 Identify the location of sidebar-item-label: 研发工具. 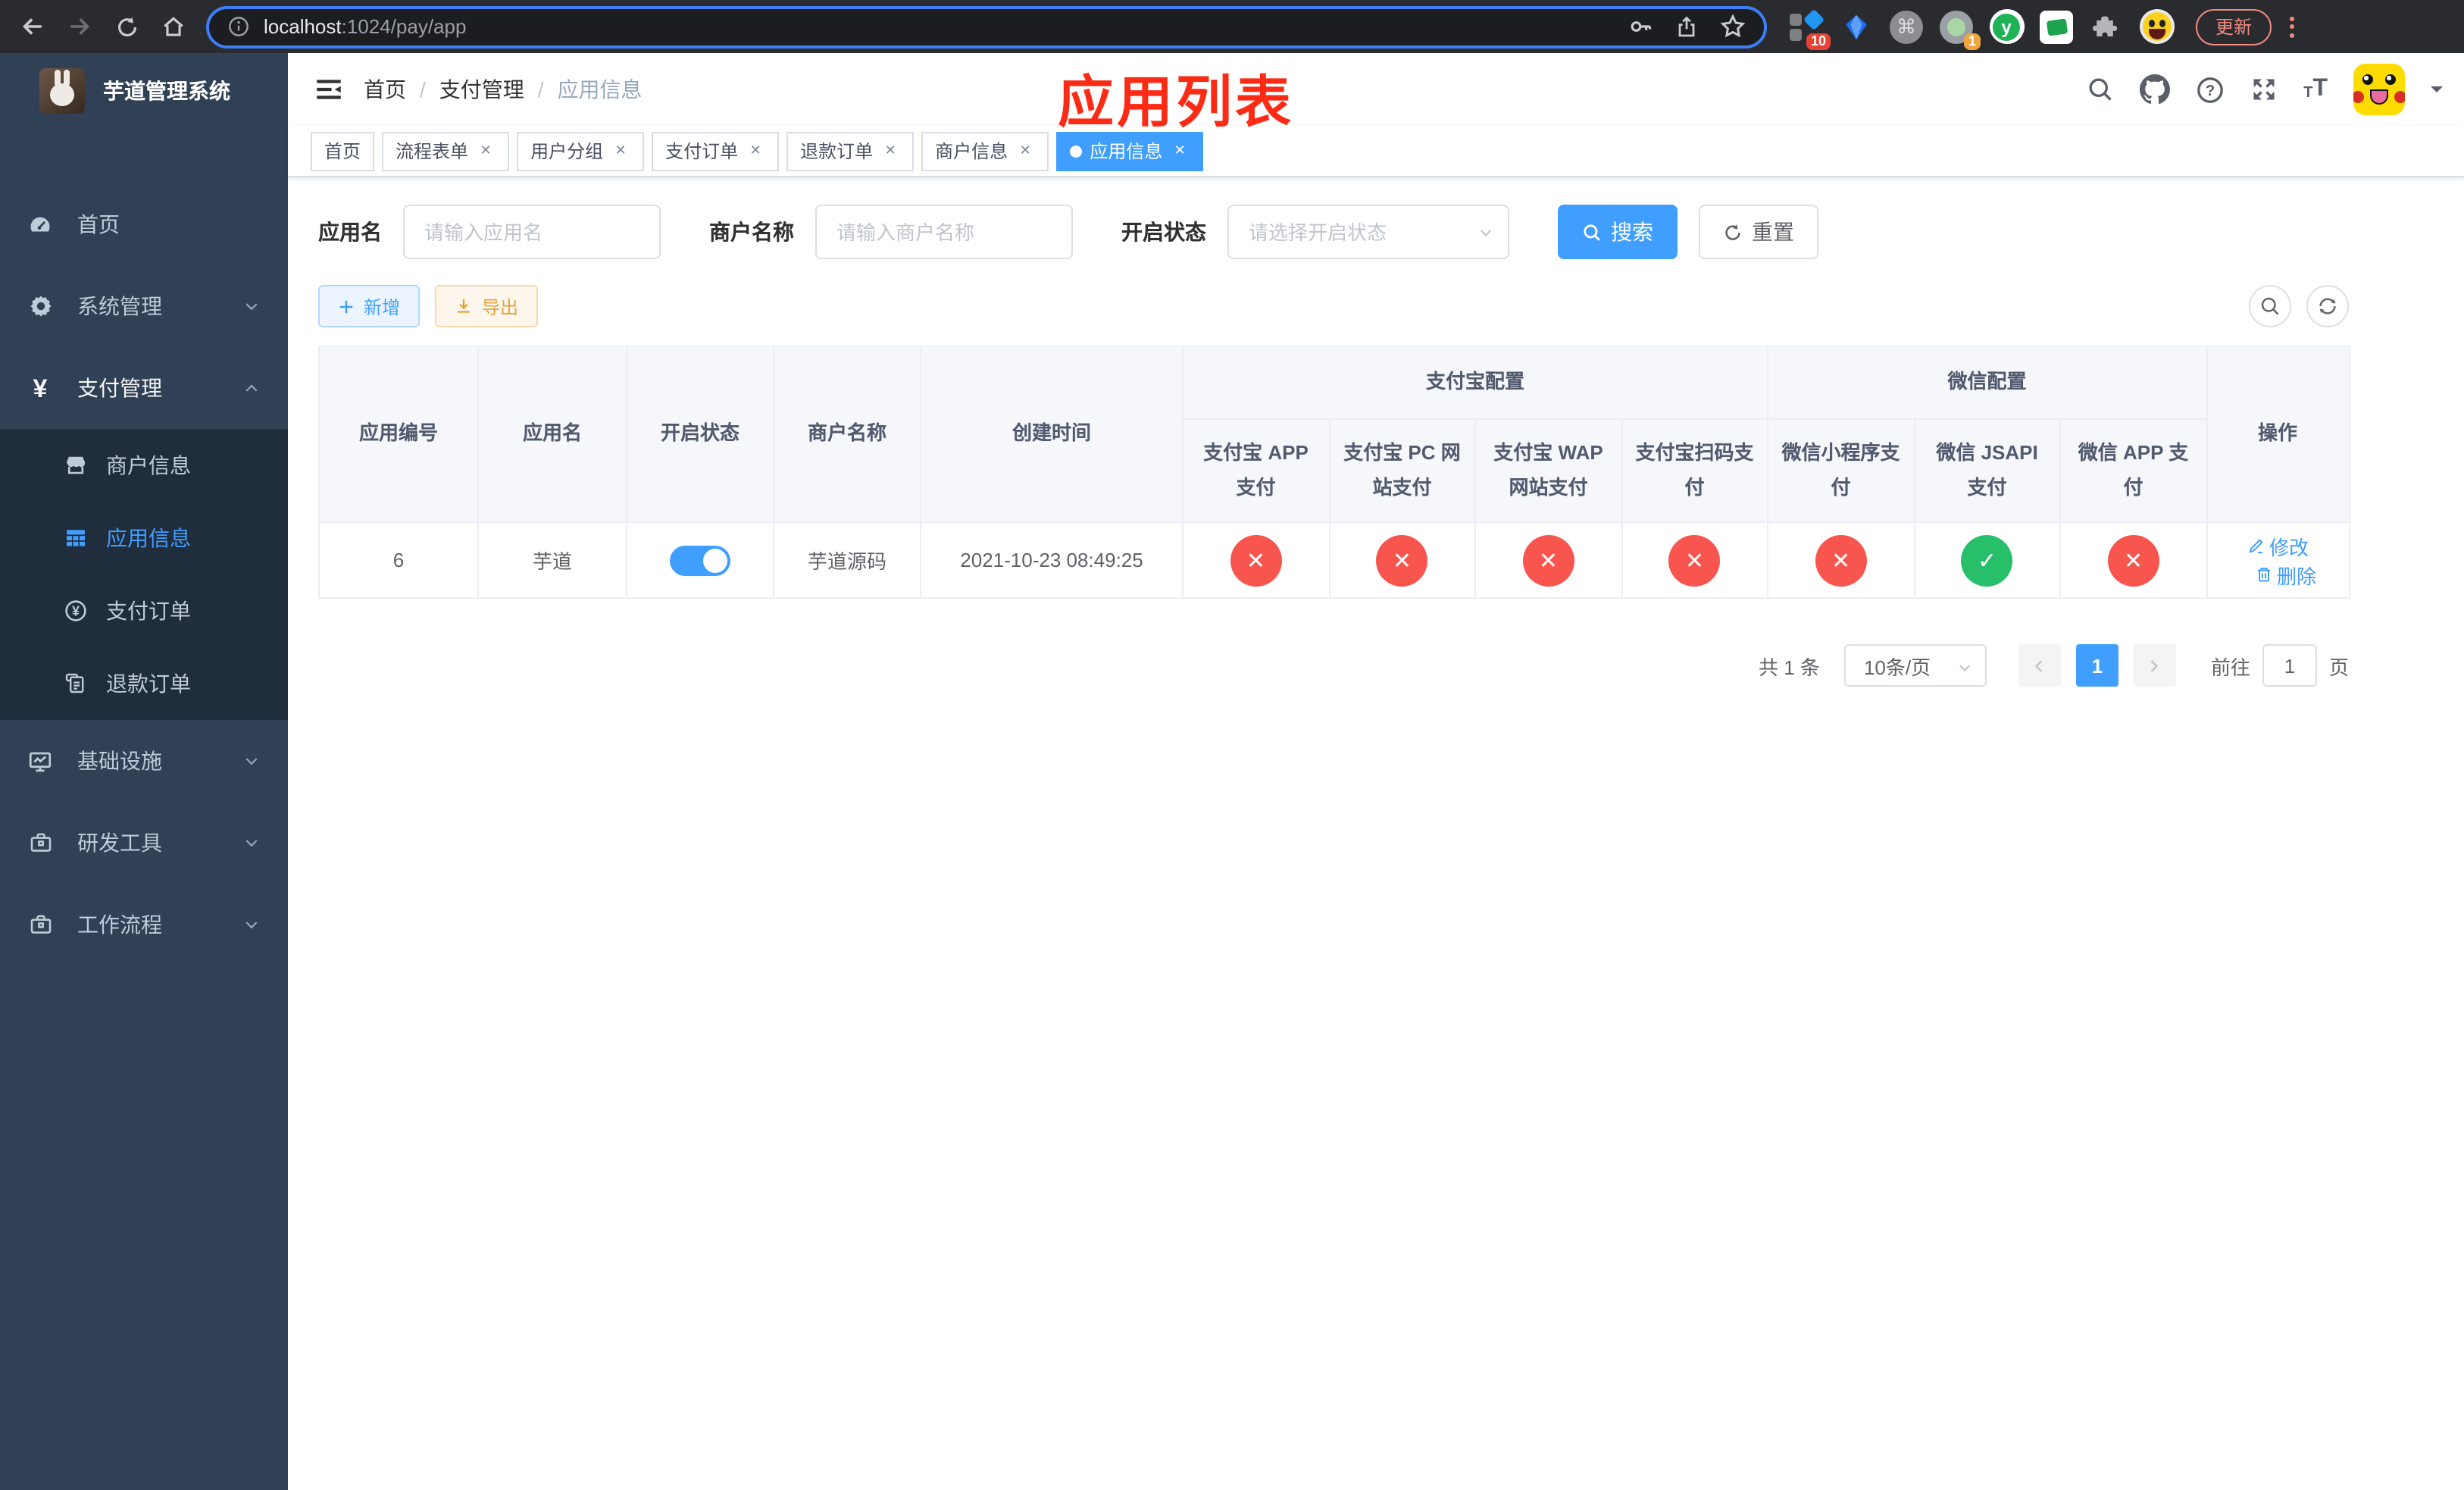
(119, 843).